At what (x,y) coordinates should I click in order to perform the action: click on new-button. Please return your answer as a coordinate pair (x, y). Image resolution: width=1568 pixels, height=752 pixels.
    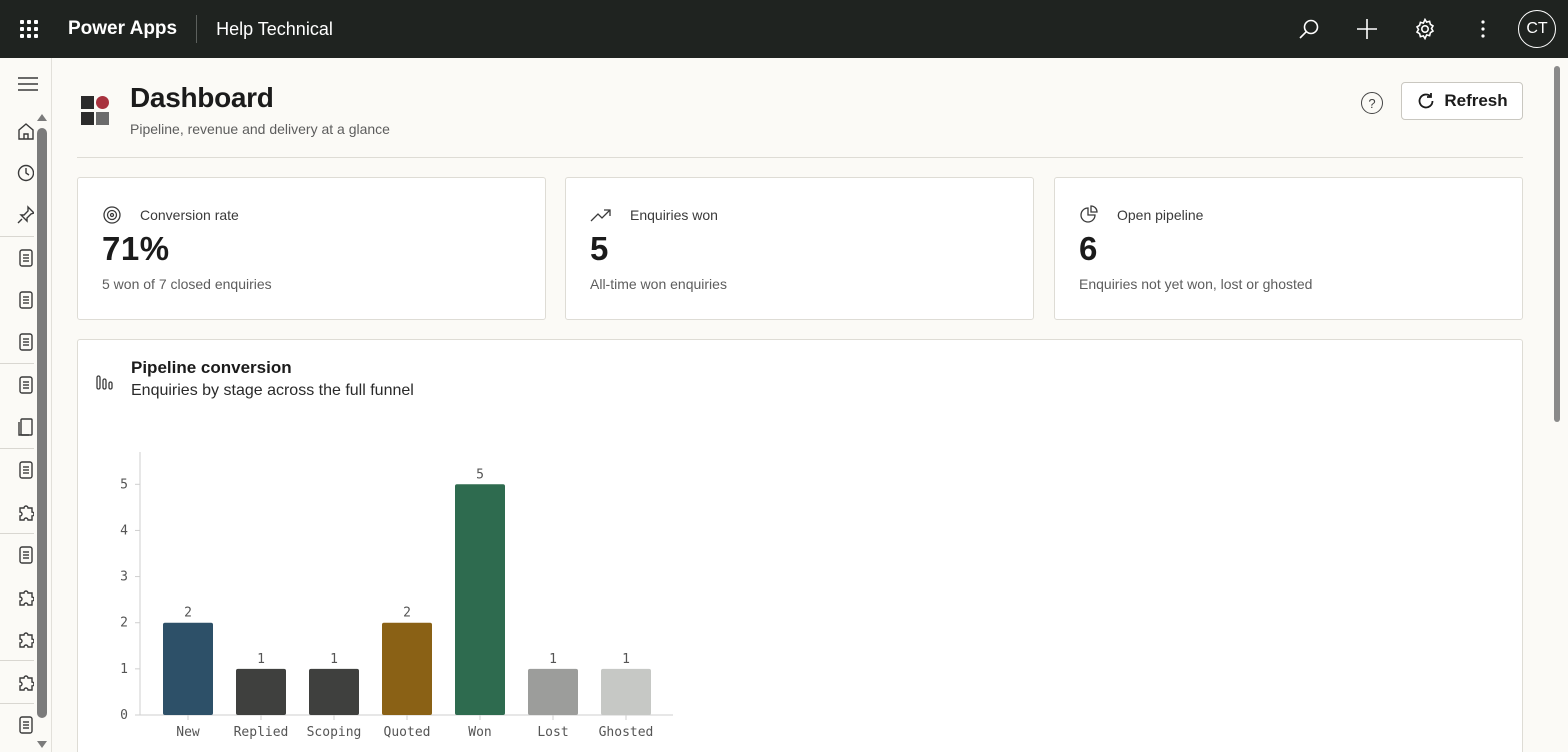
    Looking at the image, I should click on (1367, 29).